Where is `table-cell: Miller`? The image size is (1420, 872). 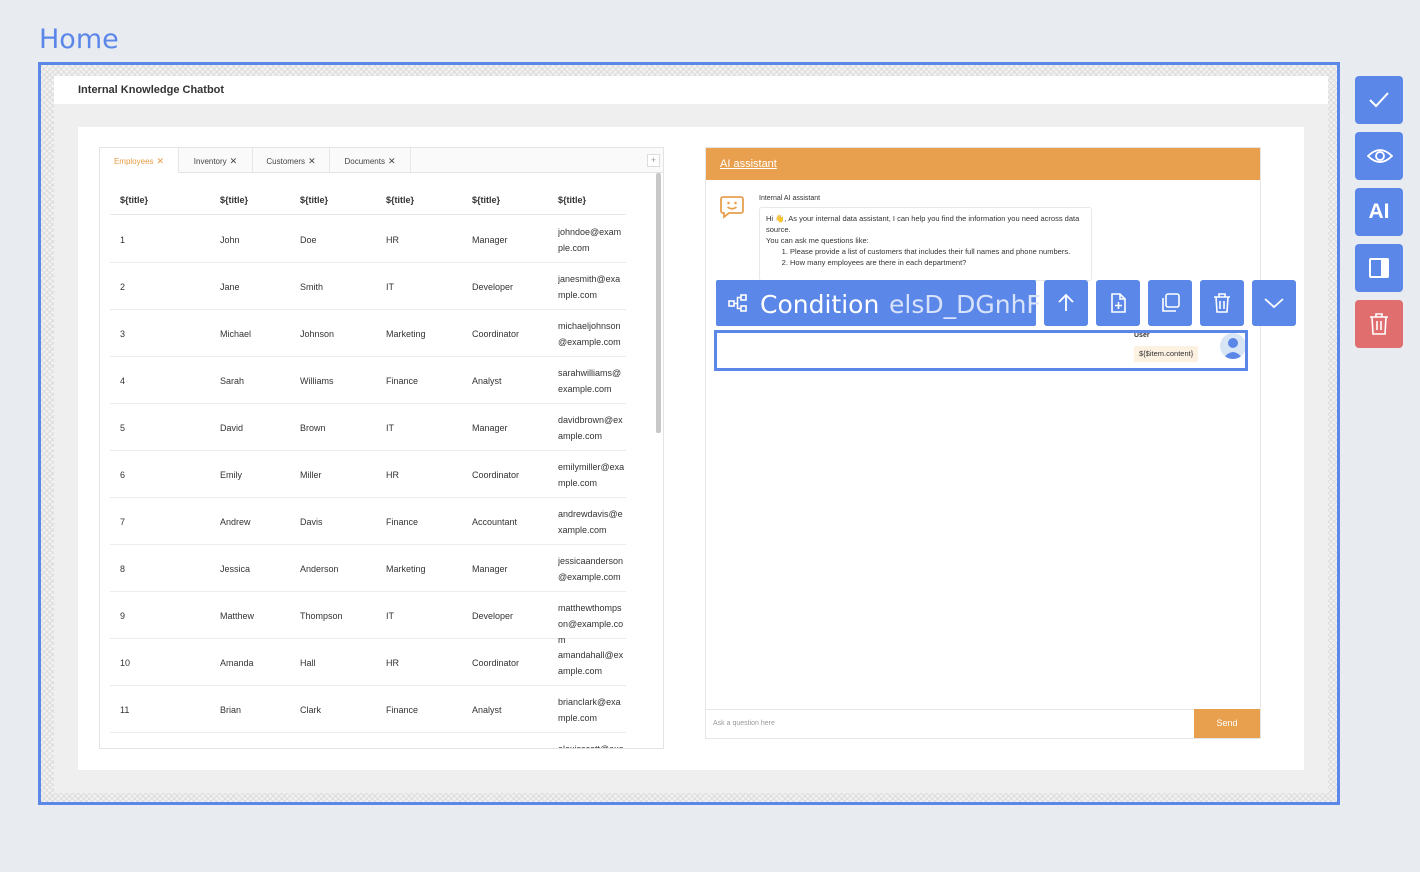 table-cell: Miller is located at coordinates (311, 475).